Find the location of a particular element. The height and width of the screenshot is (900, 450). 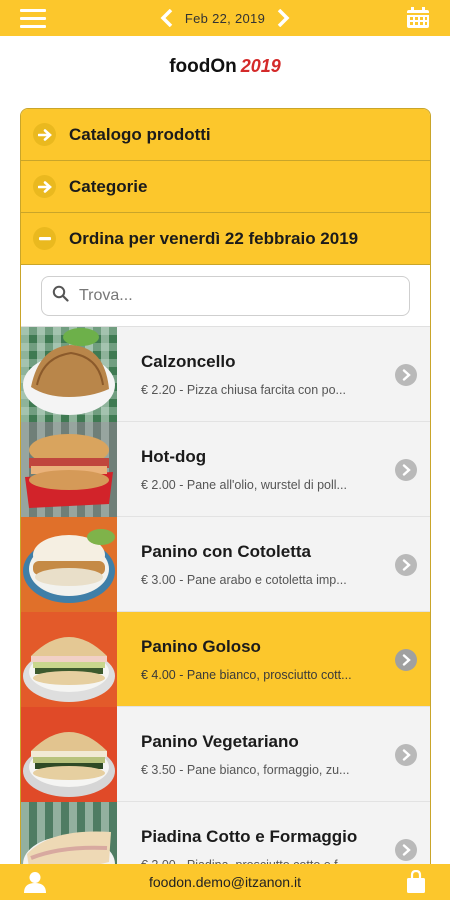

accordion-catalogo: Catalogo prodotti is located at coordinates (225, 135).